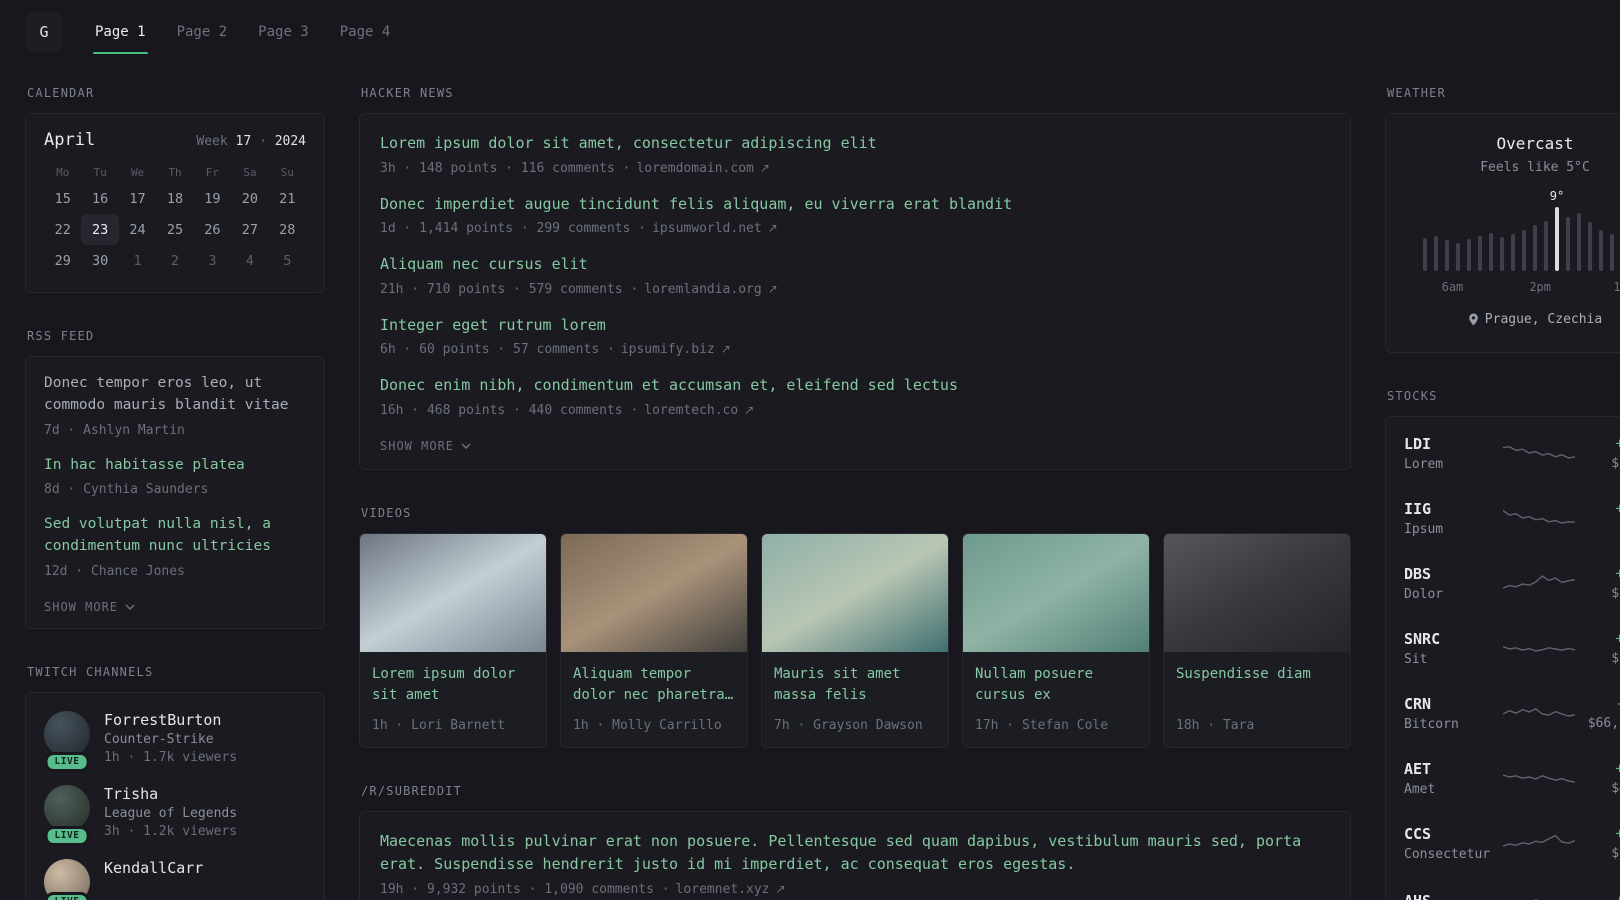 Image resolution: width=1620 pixels, height=900 pixels. I want to click on rss-show-more-button: SHOW MORE, so click(89, 607).